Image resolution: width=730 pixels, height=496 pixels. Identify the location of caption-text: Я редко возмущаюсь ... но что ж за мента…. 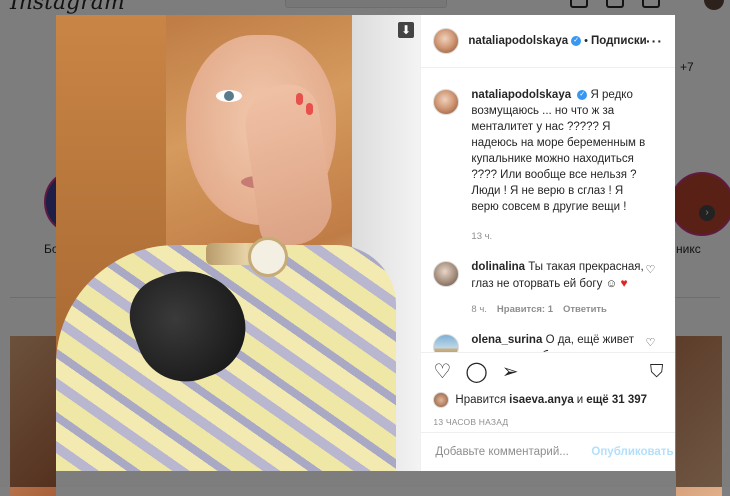
(558, 151).